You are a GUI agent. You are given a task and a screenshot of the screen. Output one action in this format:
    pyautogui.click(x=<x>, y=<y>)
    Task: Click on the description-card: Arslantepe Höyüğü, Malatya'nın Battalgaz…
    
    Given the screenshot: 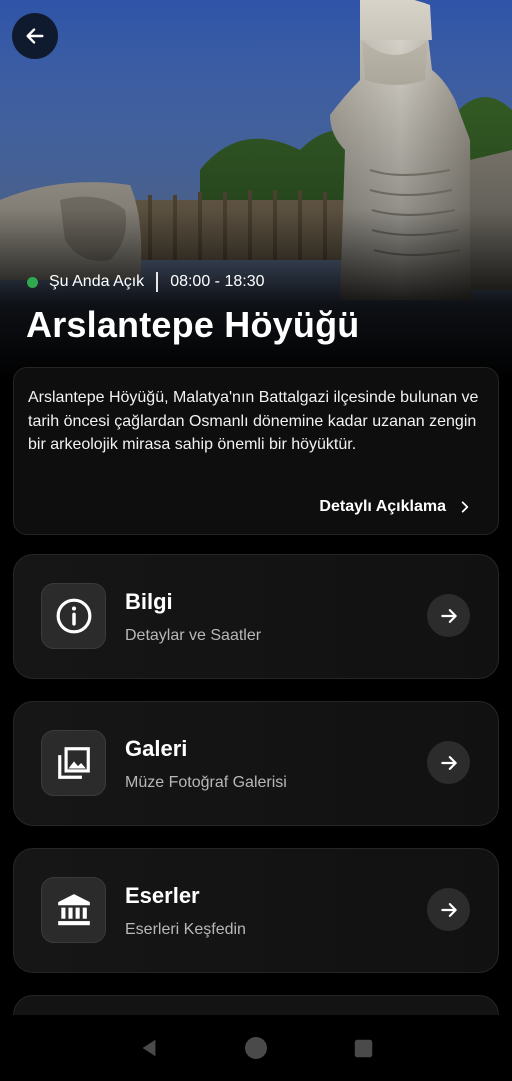 What is the action you would take?
    pyautogui.click(x=256, y=451)
    